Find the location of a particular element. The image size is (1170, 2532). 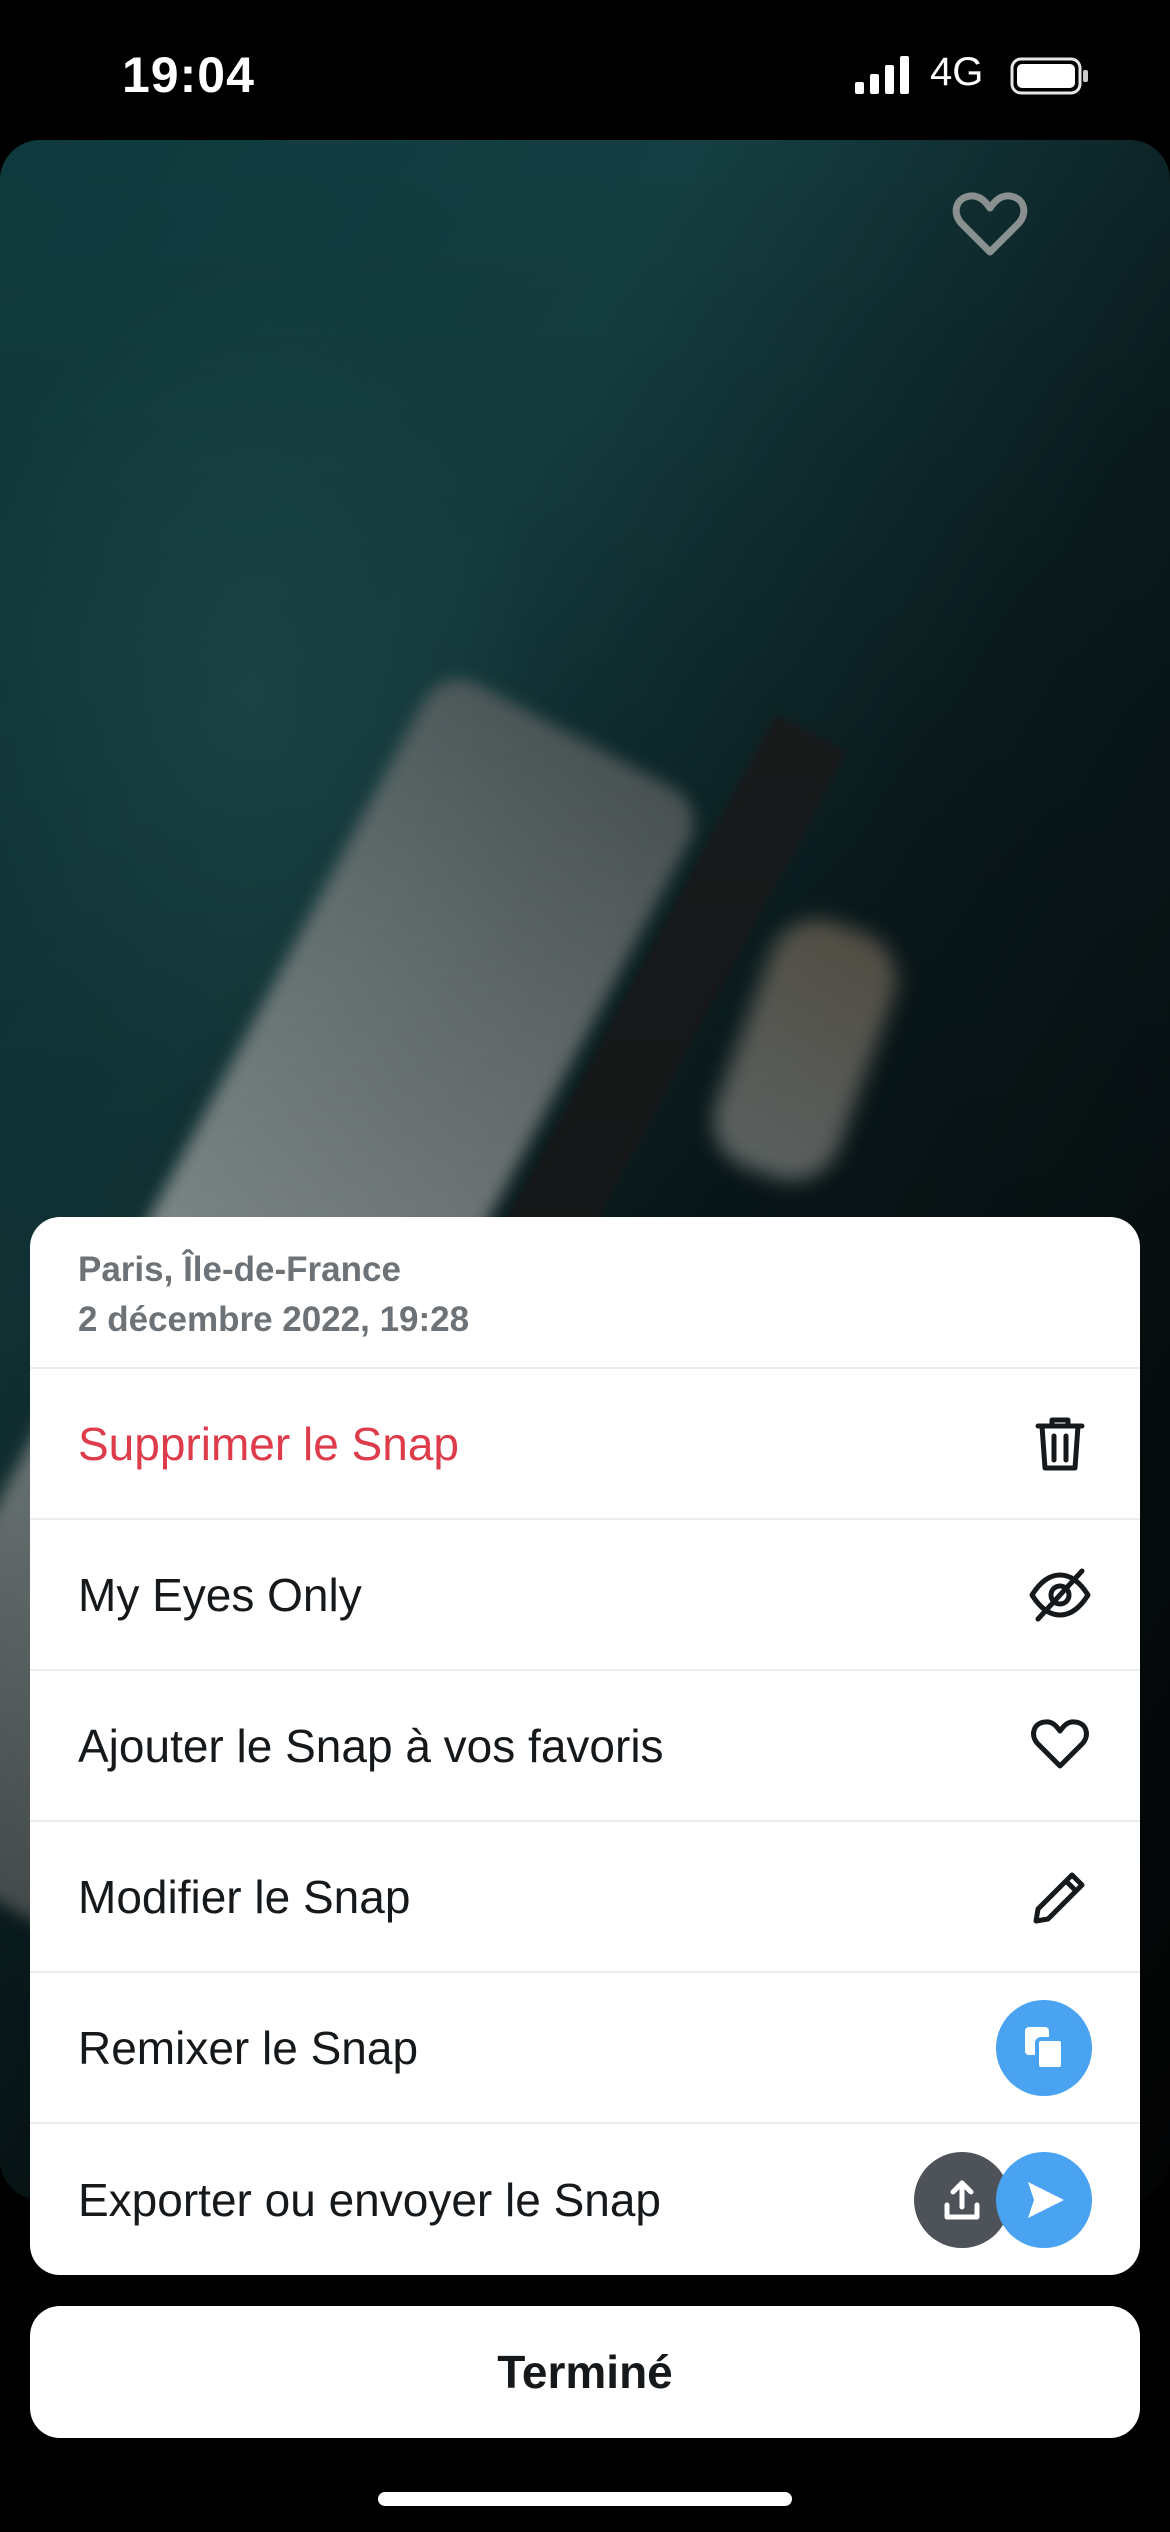

remix-icon is located at coordinates (1044, 2047).